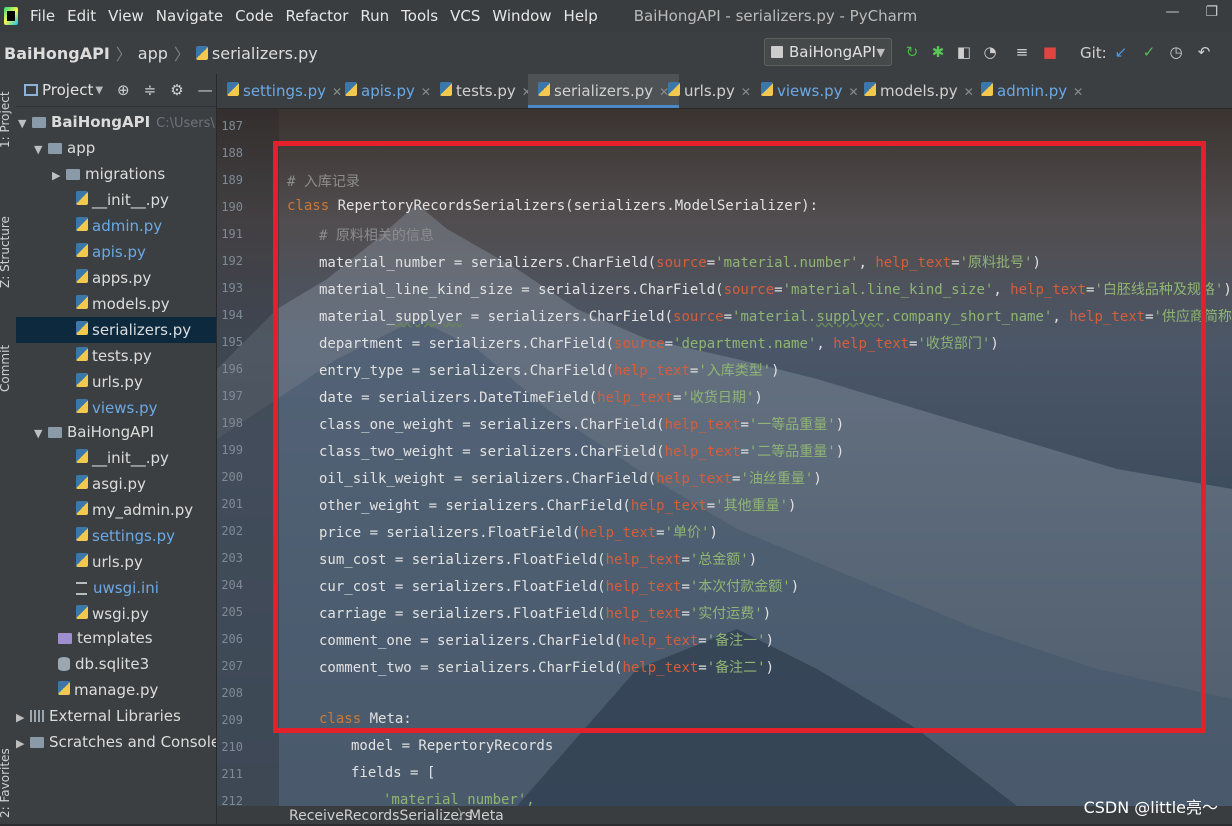  Describe the element at coordinates (230, 558) in the screenshot. I see `line-number: 203` at that location.